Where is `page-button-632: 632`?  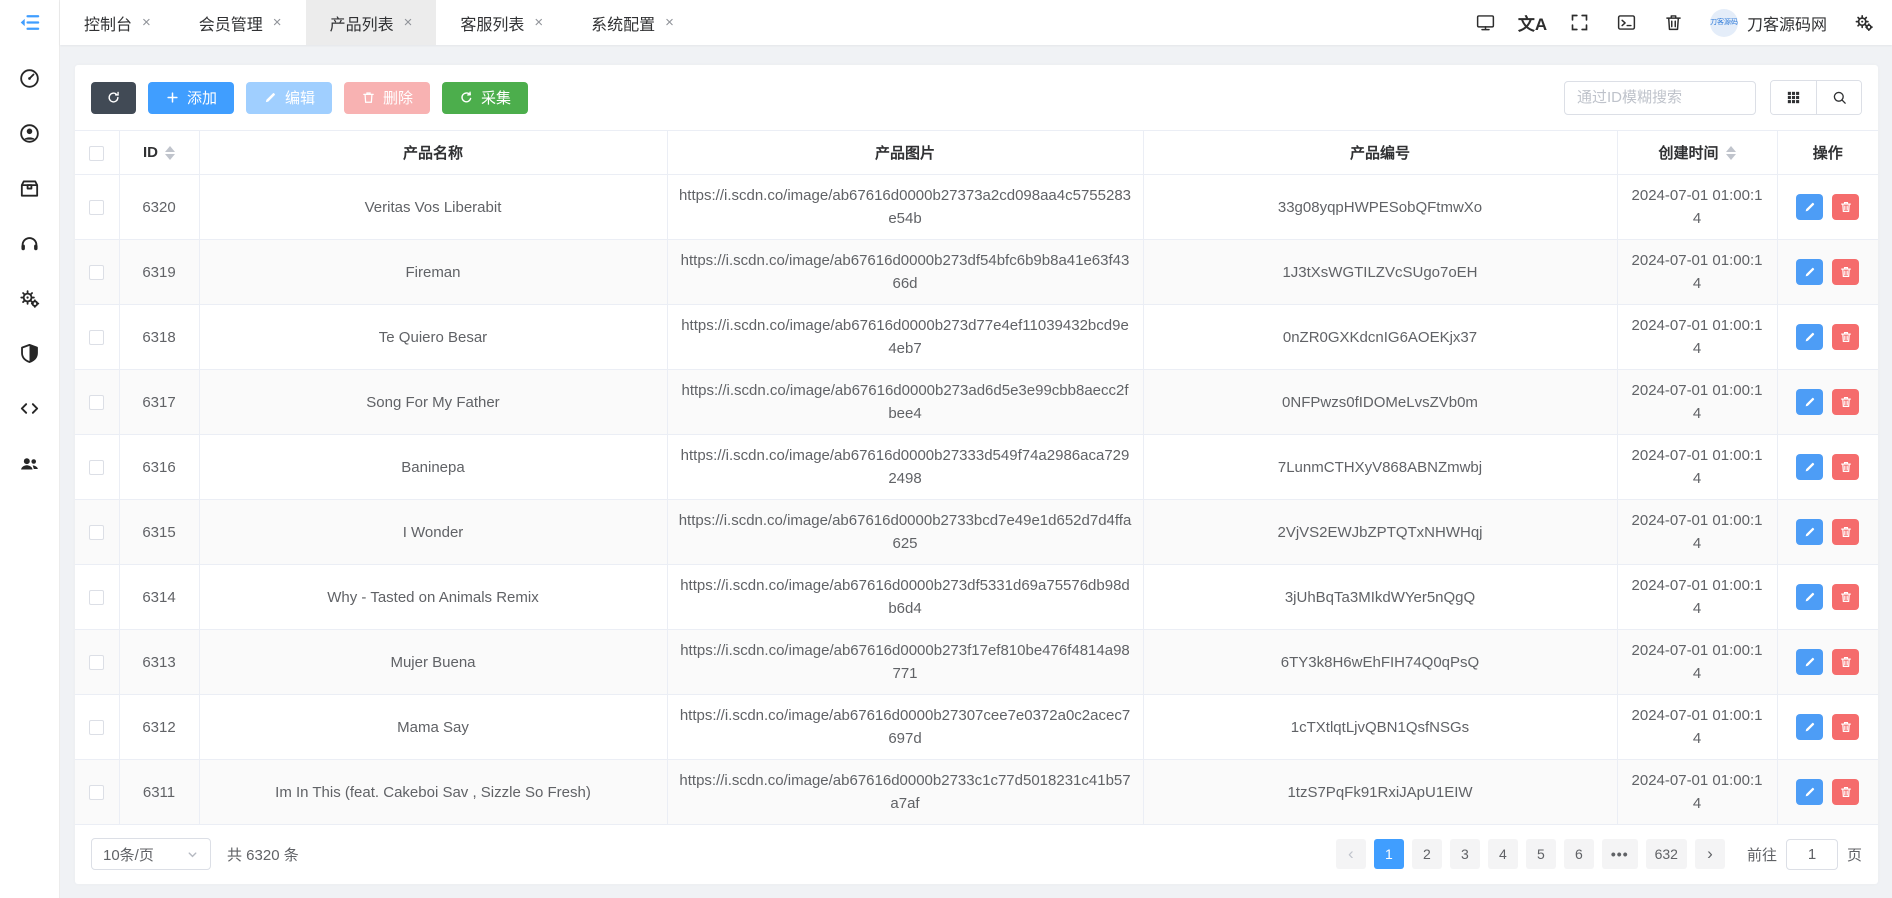
page-button-632: 632 is located at coordinates (1666, 854).